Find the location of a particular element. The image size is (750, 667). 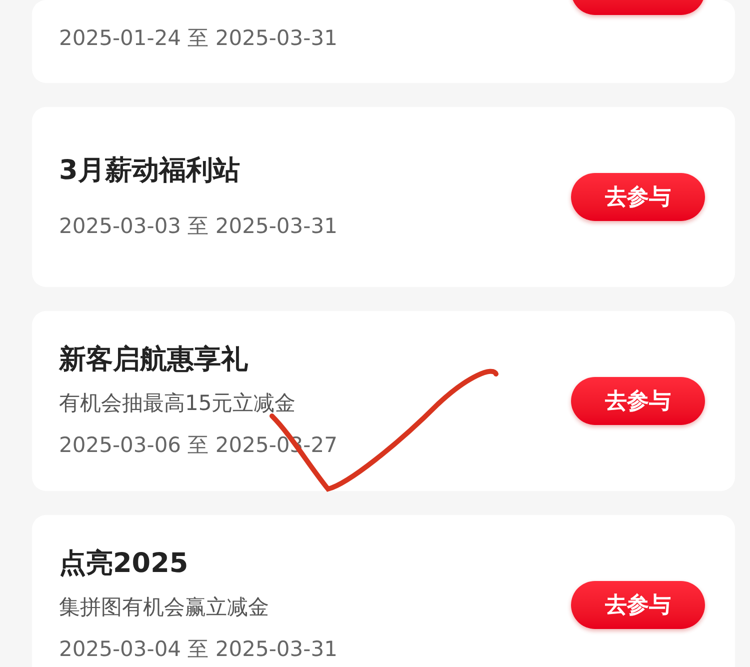

activity-title: 点亮2025 is located at coordinates (124, 564).